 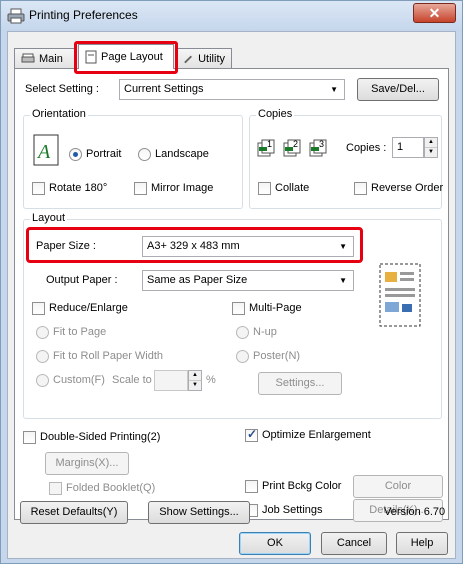 What do you see at coordinates (197, 280) in the screenshot?
I see `output-paper-value: Same as Paper Size` at bounding box center [197, 280].